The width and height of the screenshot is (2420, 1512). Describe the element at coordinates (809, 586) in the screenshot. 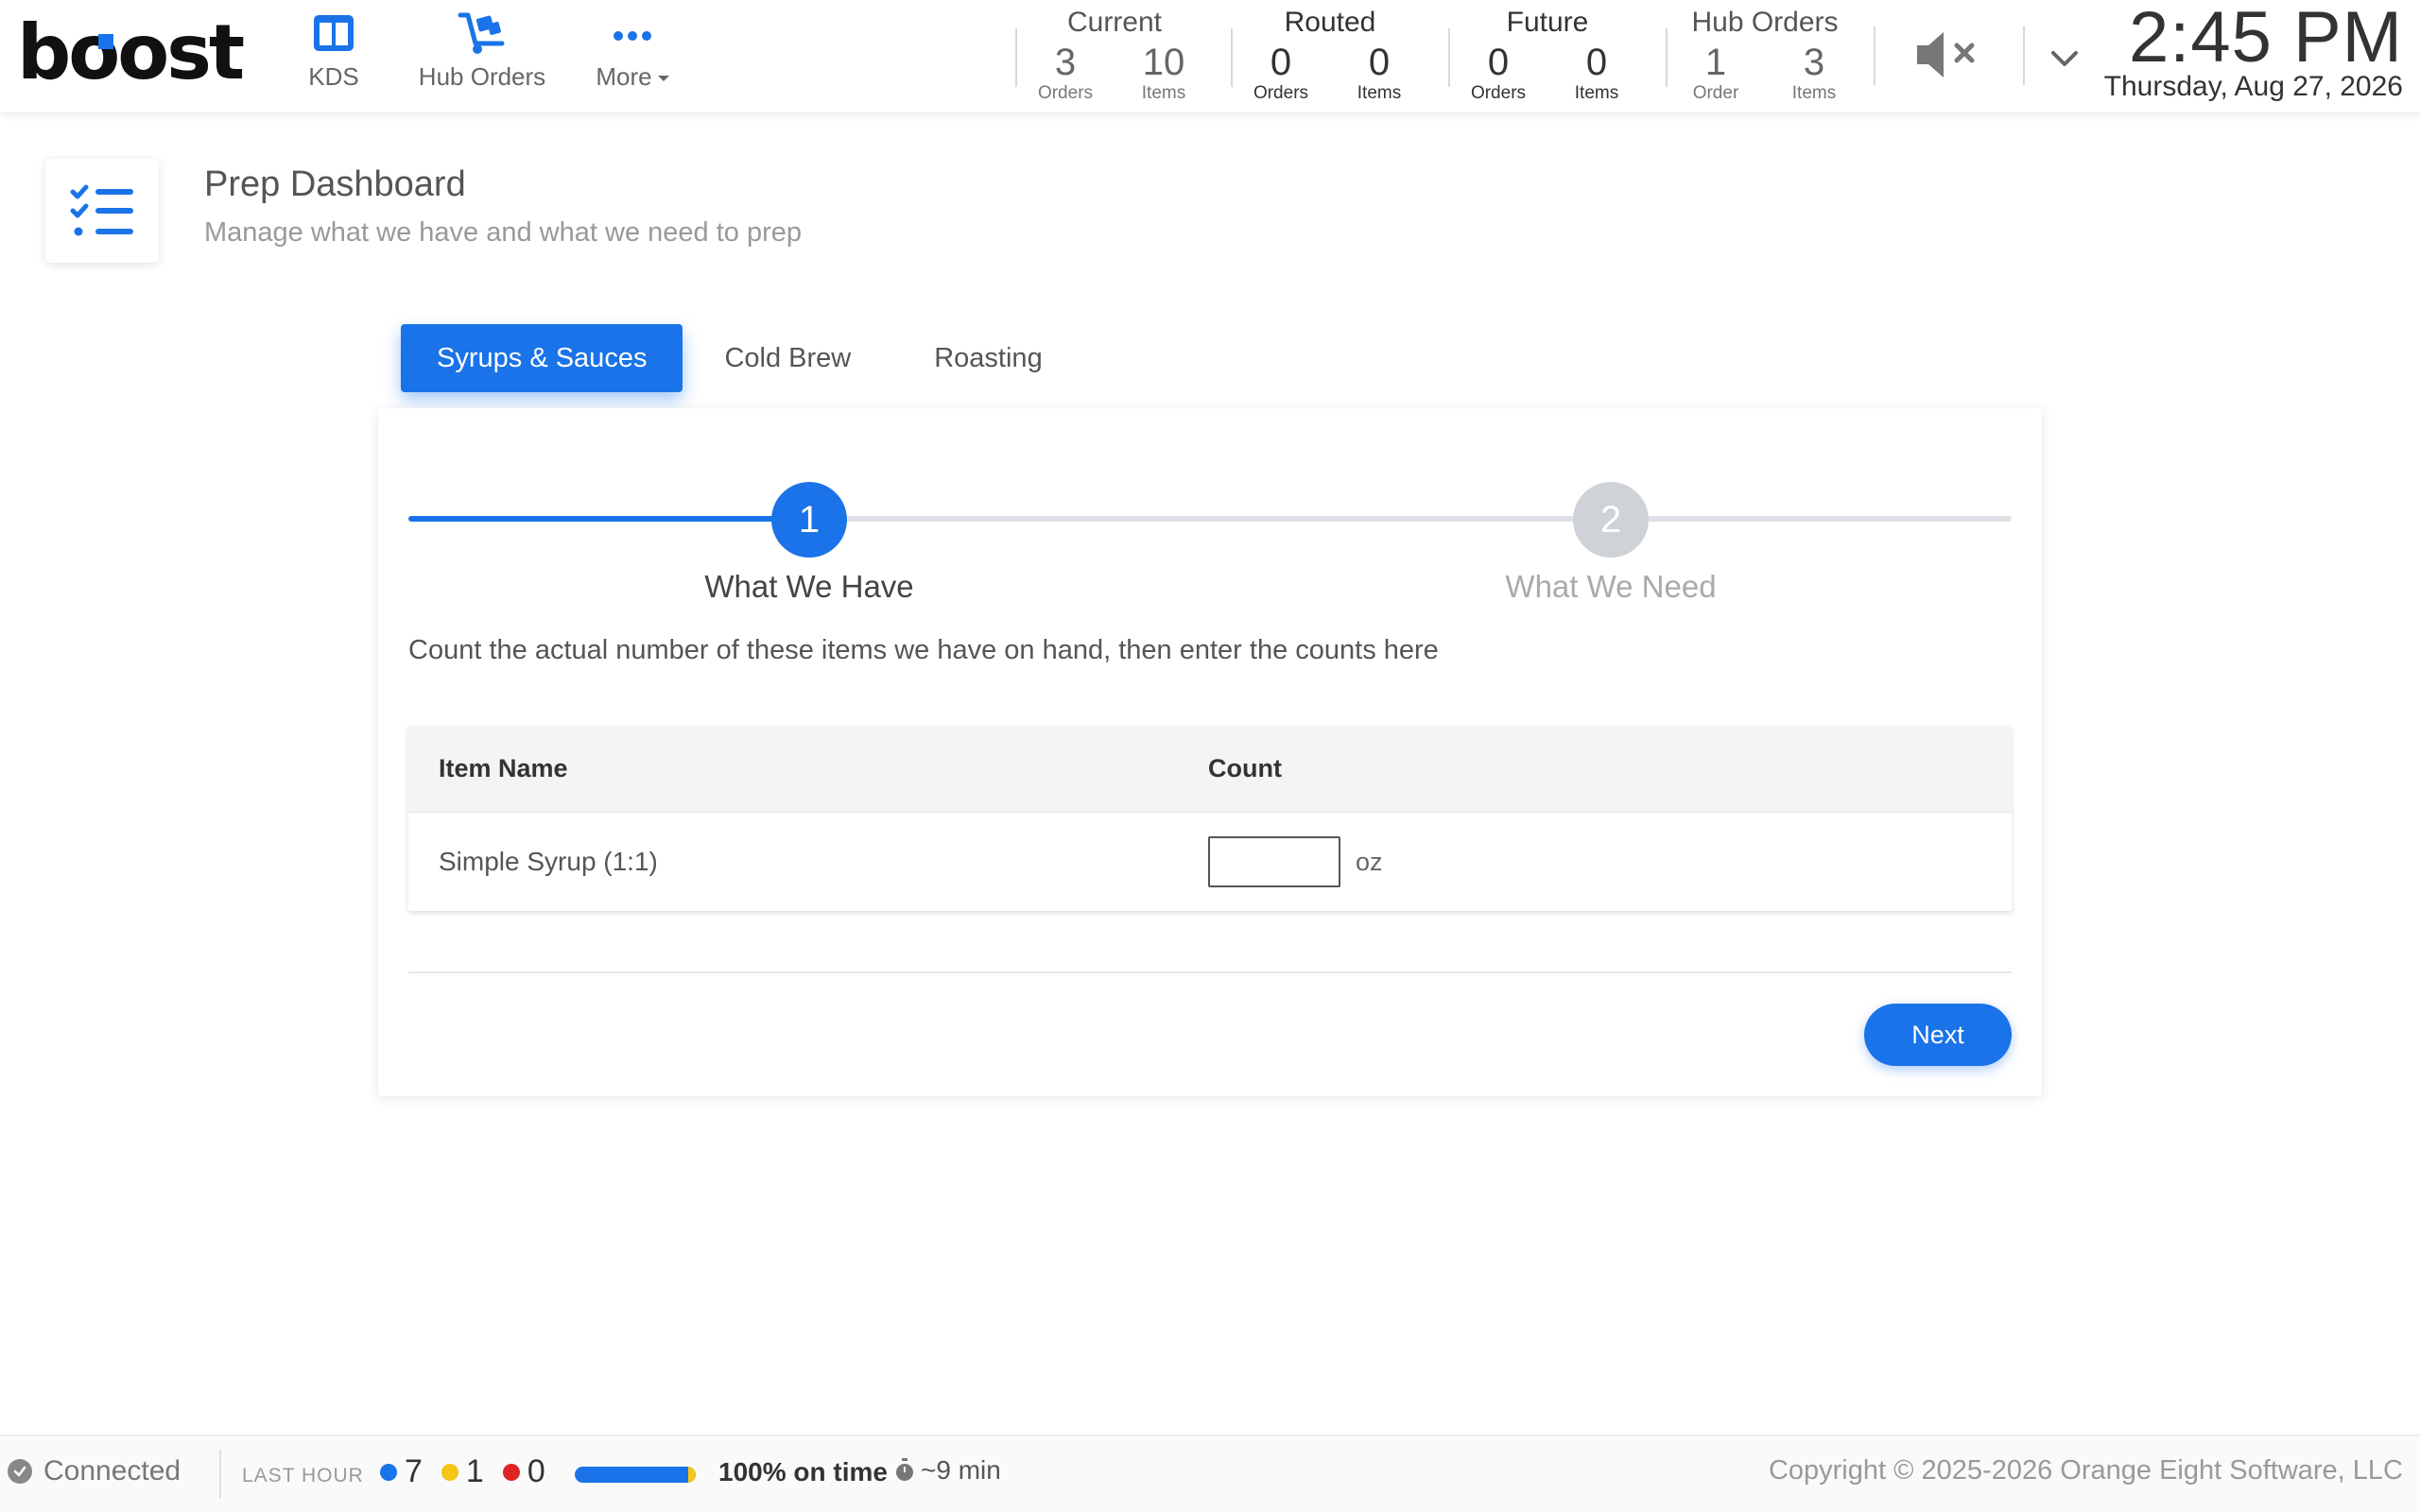

I see `step-1-label: What We Have` at that location.